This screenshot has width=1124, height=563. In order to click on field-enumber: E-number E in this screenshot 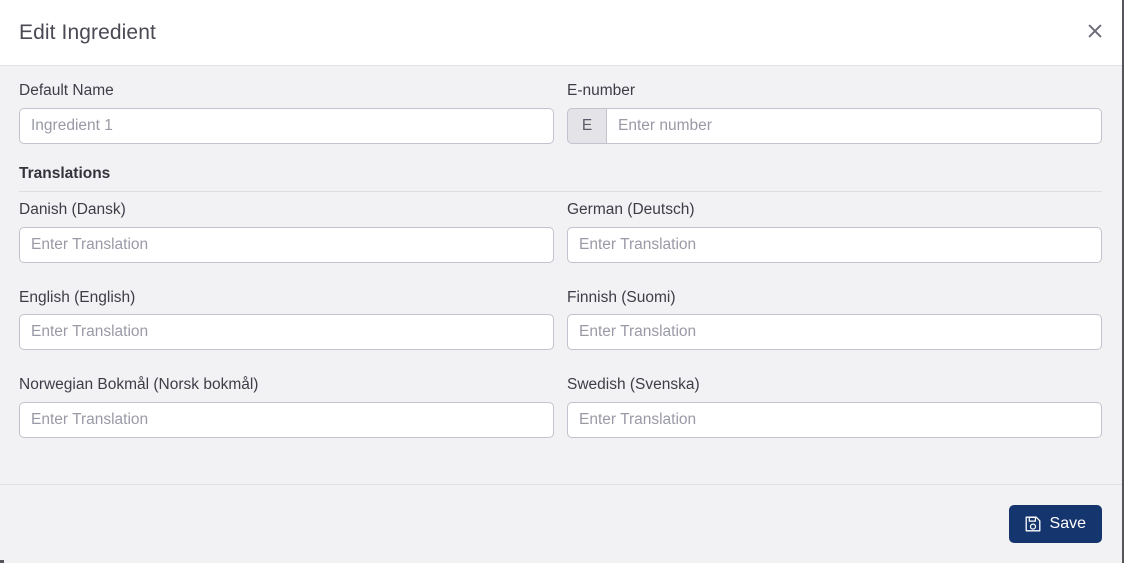, I will do `click(834, 113)`.